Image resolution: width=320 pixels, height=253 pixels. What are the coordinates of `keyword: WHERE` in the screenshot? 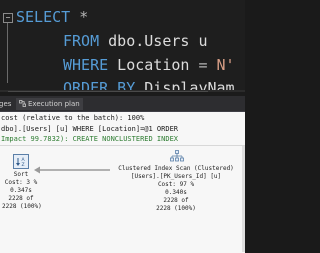 It's located at (86, 65).